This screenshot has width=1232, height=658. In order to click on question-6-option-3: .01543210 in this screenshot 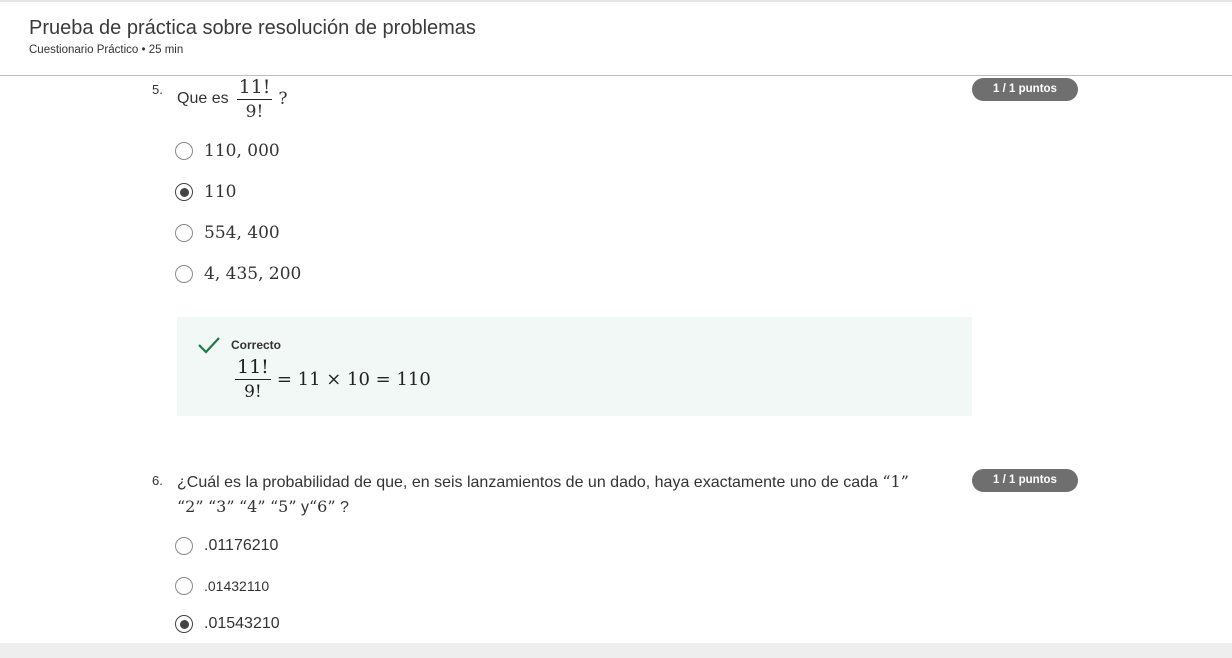, I will do `click(227, 624)`.